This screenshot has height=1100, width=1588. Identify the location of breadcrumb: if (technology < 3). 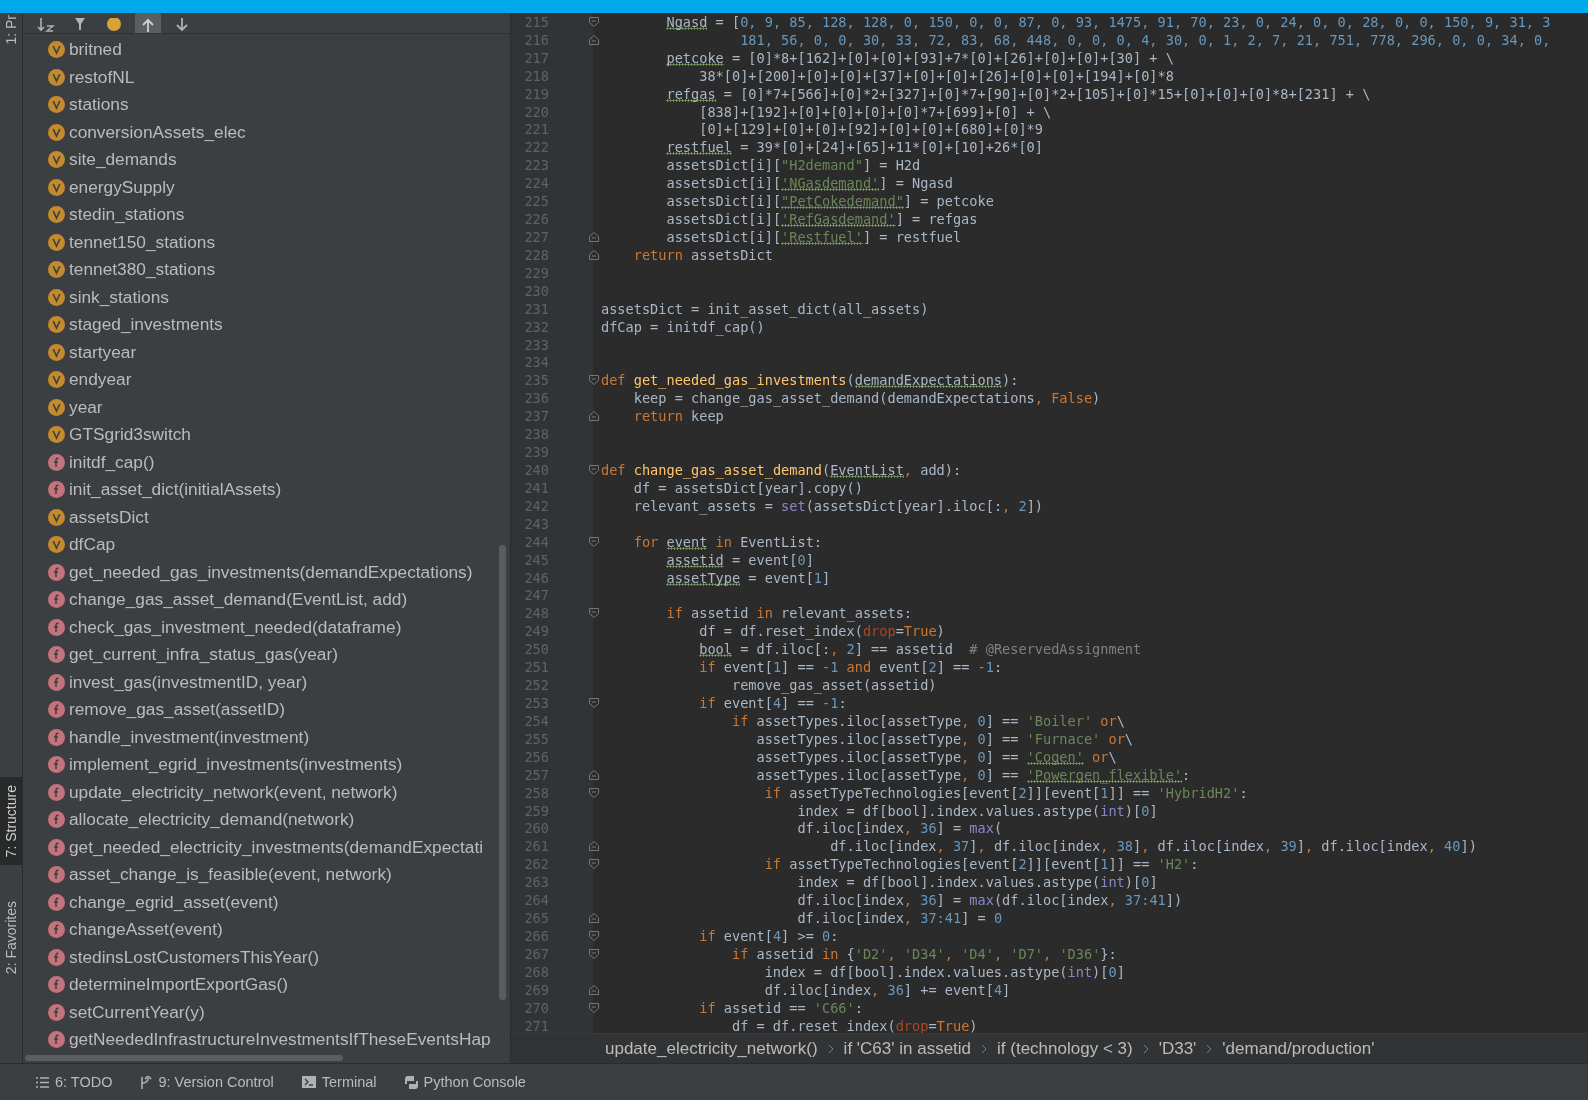
(1065, 1048).